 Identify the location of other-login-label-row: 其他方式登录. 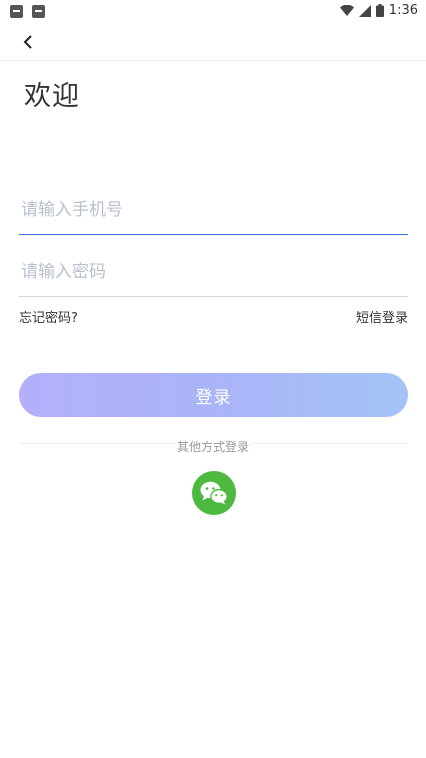
(213, 445).